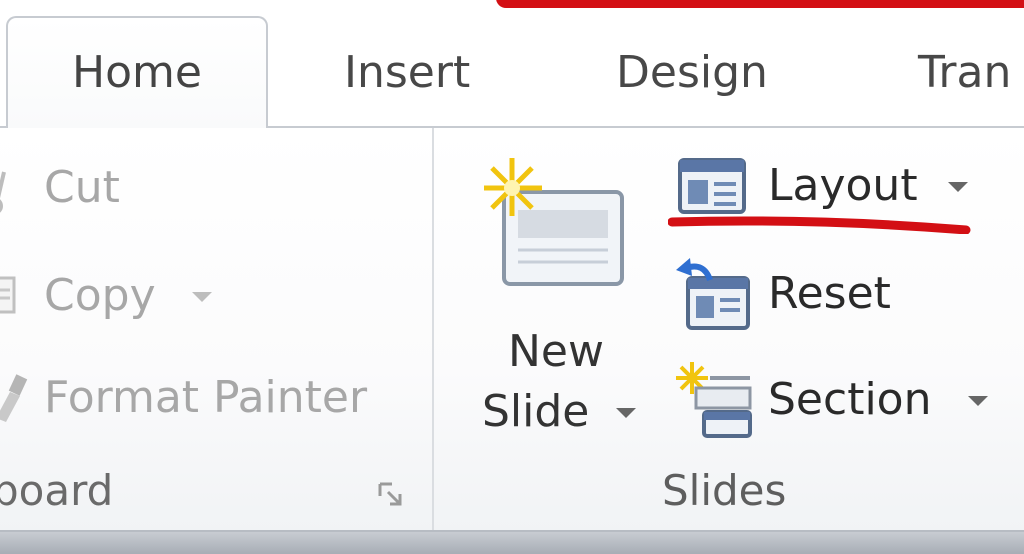  I want to click on copy-button: Copy, so click(210, 297).